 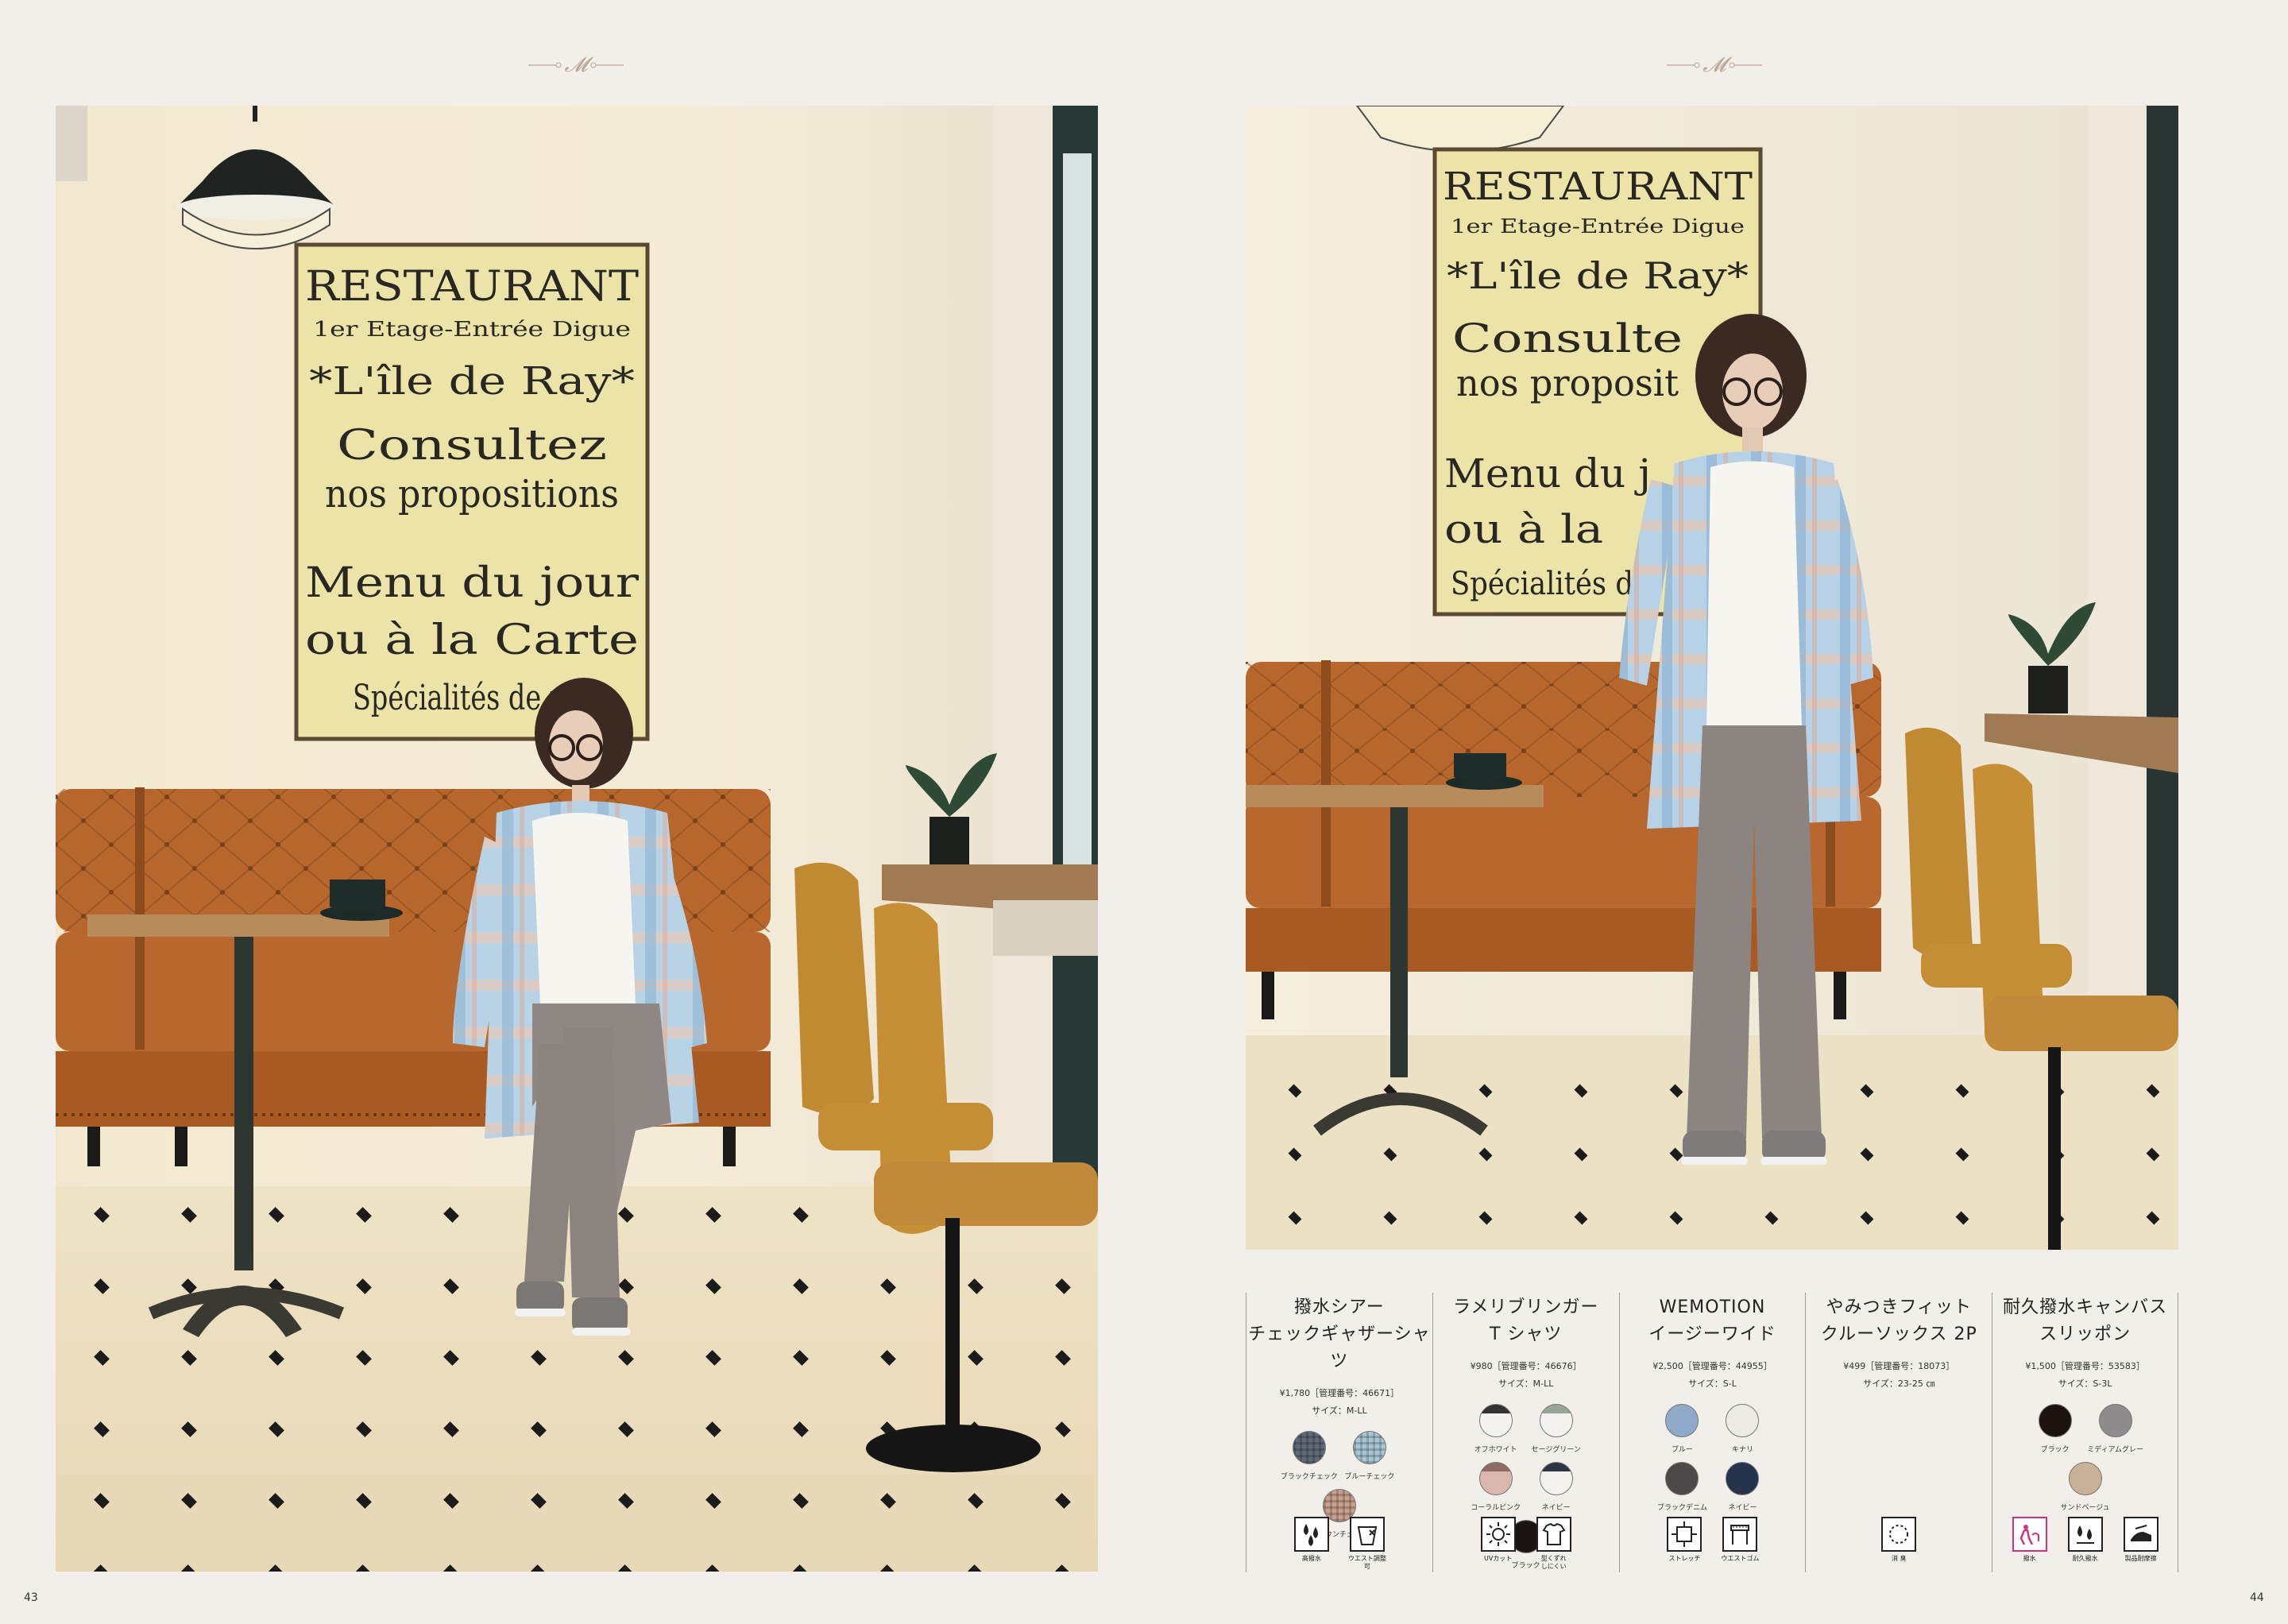 I want to click on product-size: サイズ：23-25 ㎝, so click(x=1899, y=1383).